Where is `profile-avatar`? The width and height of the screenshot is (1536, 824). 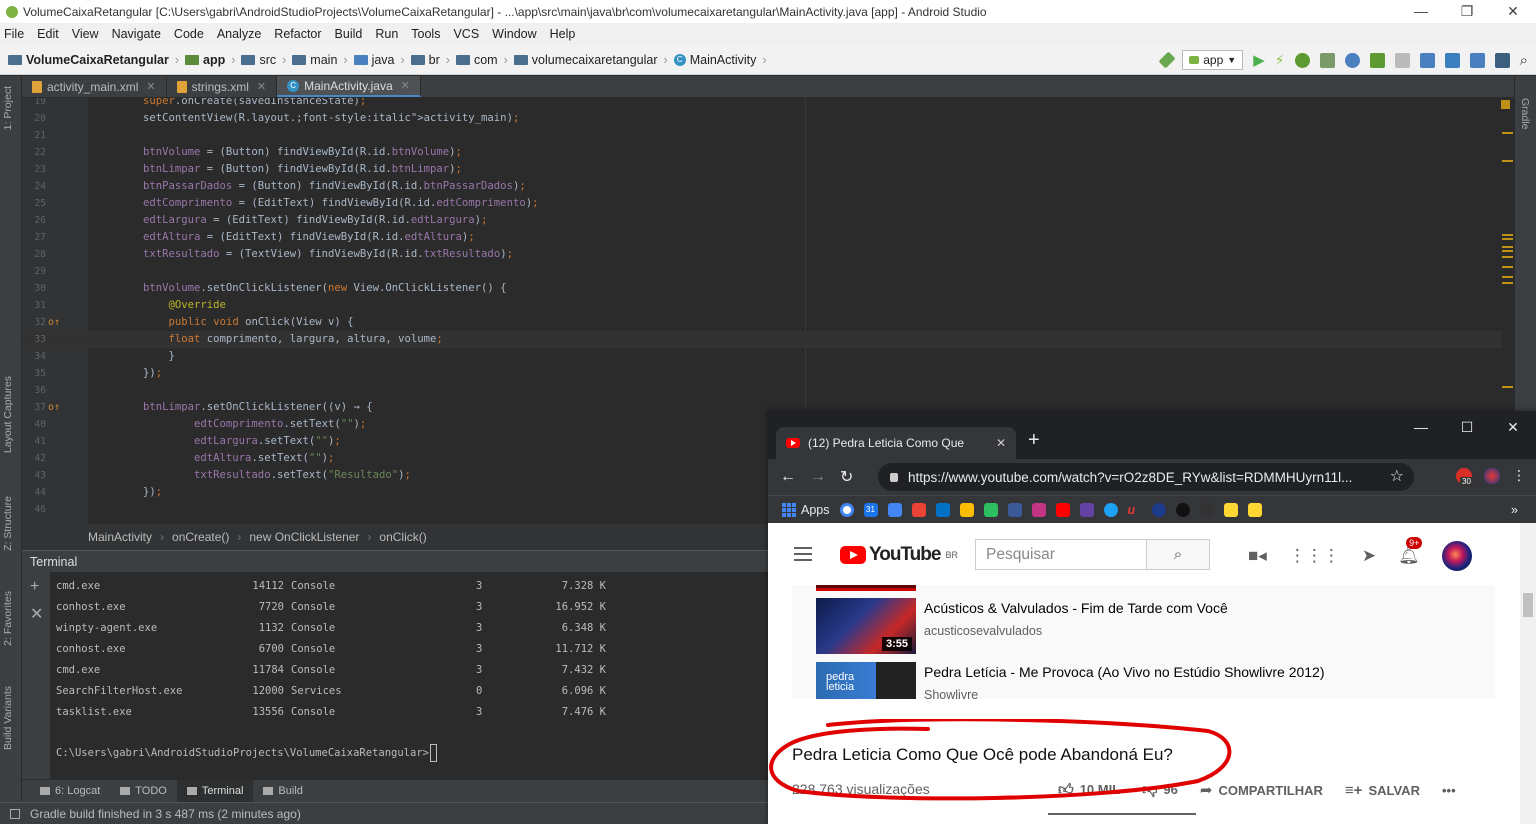
profile-avatar is located at coordinates (1492, 475).